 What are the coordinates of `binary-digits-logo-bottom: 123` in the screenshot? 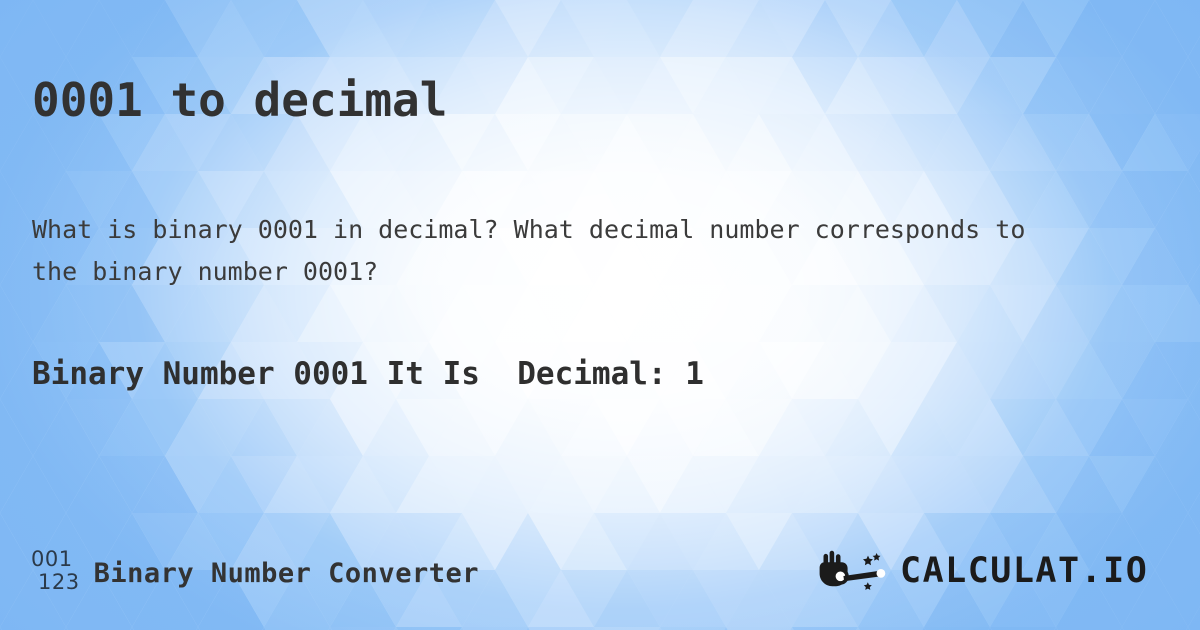 It's located at (59, 582).